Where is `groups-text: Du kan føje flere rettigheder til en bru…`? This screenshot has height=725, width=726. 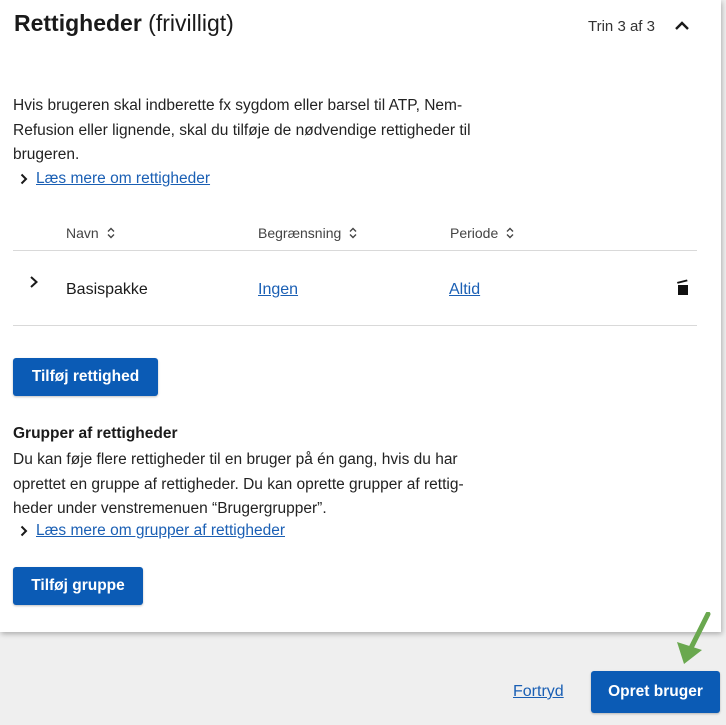
groups-text: Du kan føje flere rettigheder til en bru… is located at coordinates (238, 484).